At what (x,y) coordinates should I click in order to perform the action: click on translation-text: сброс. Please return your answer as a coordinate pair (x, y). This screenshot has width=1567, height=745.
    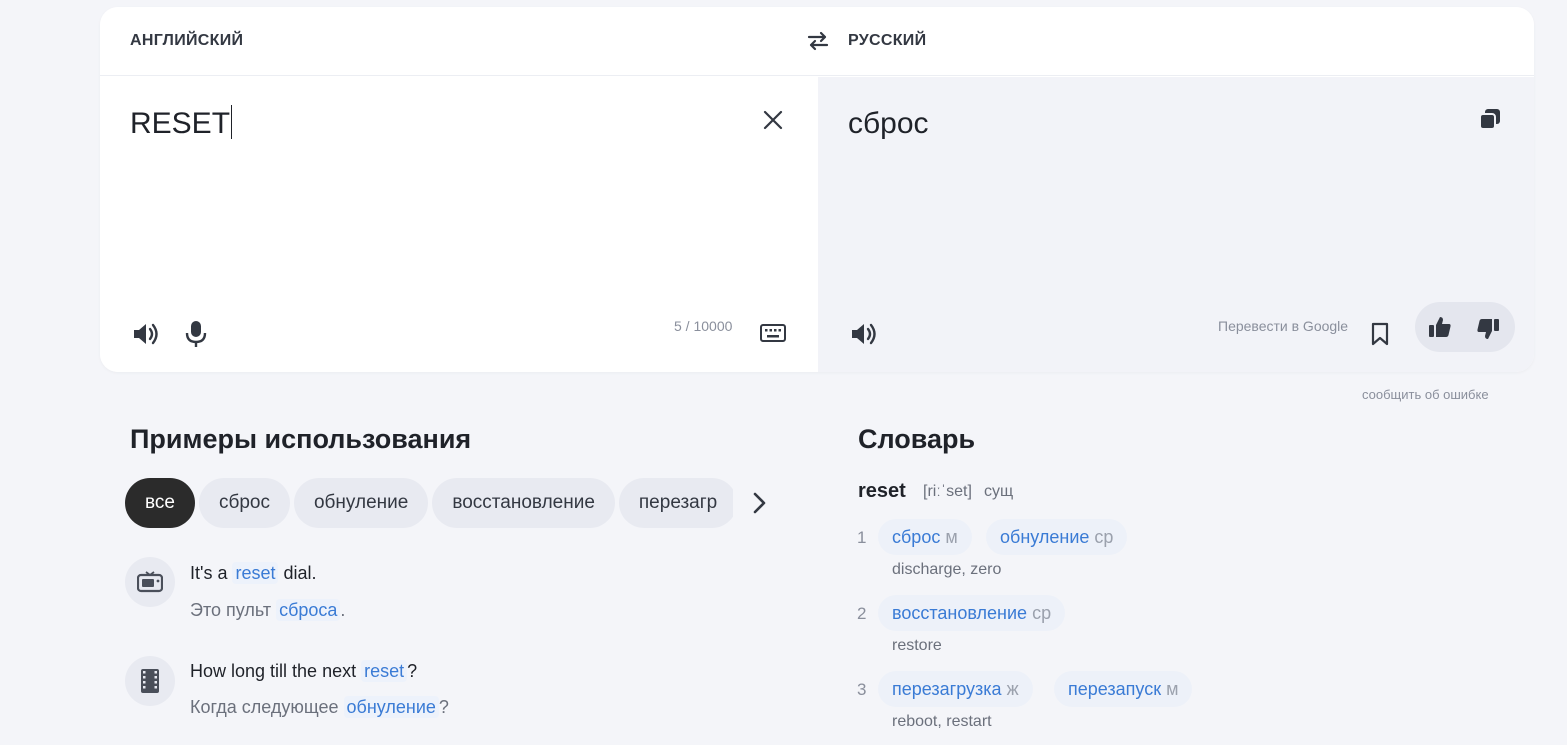
    Looking at the image, I should click on (888, 123).